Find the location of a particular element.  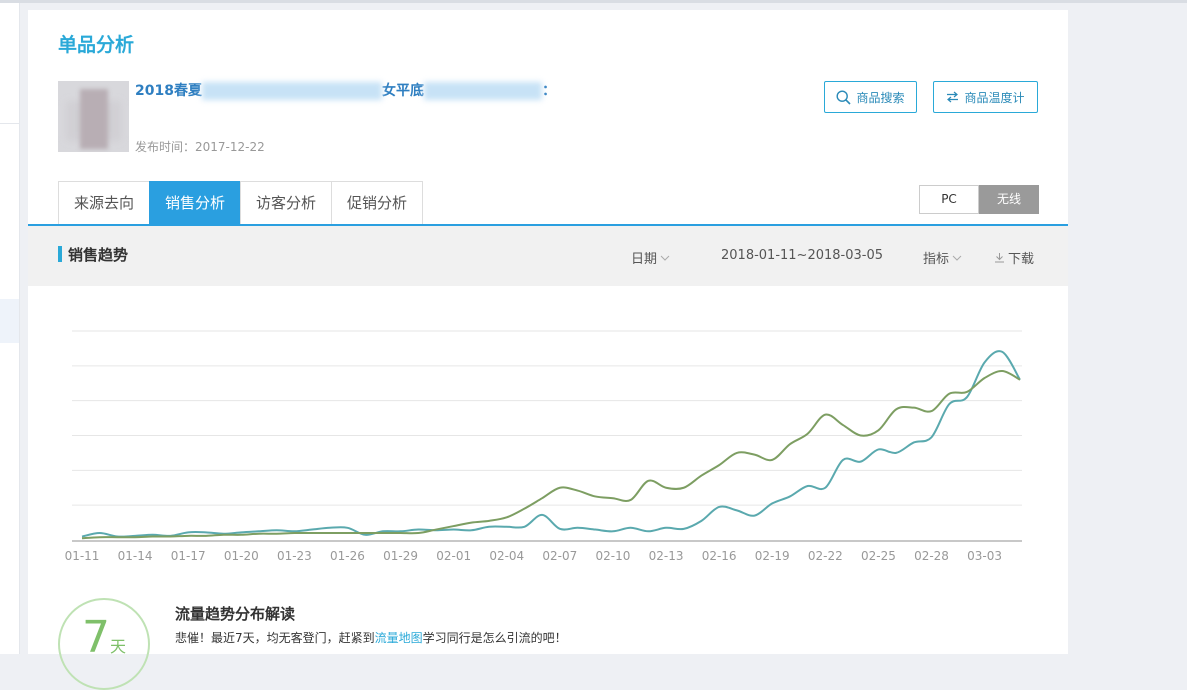

metric-dropdown: 指标 is located at coordinates (942, 257).